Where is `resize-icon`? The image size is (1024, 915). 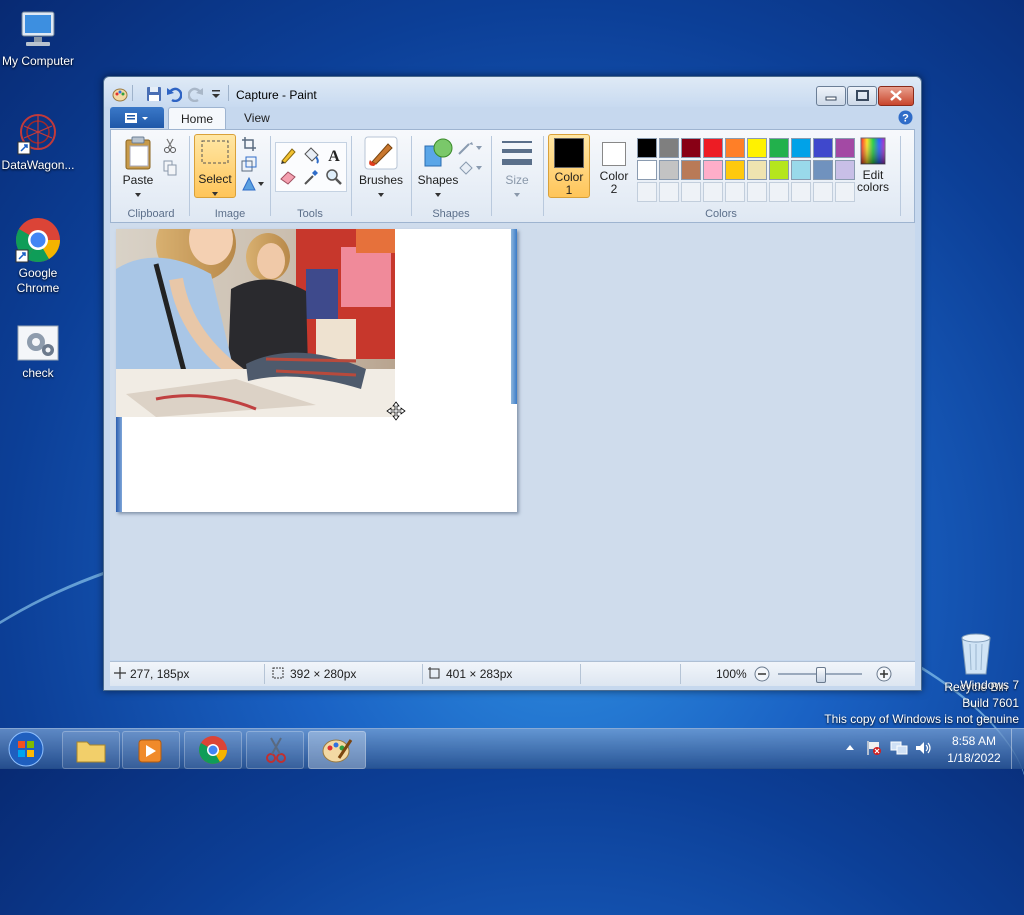
resize-icon is located at coordinates (249, 165).